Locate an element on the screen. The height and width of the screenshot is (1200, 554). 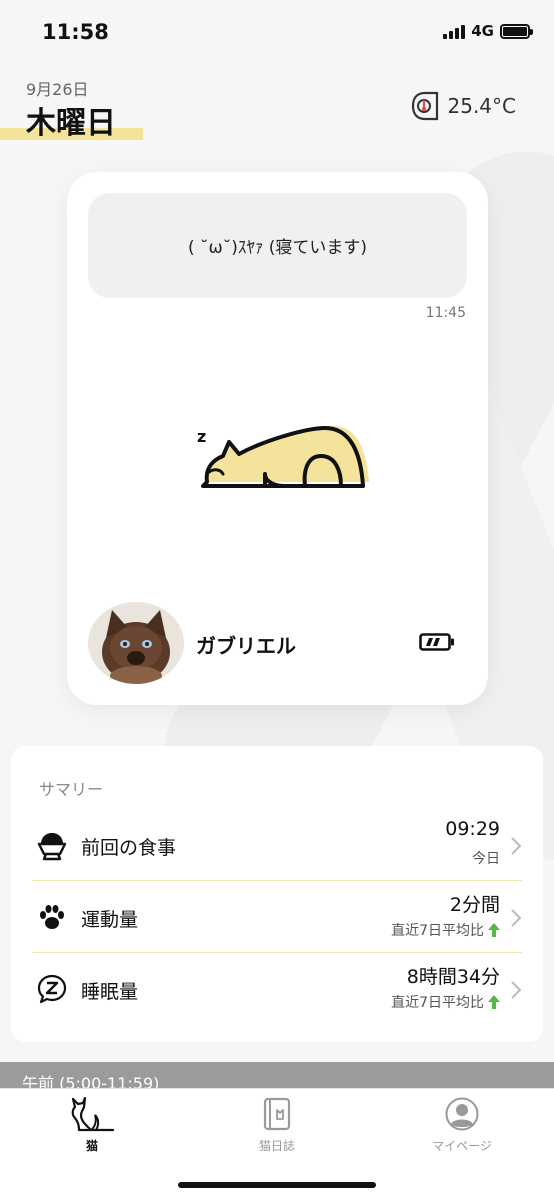
network-type: 4G is located at coordinates (482, 31).